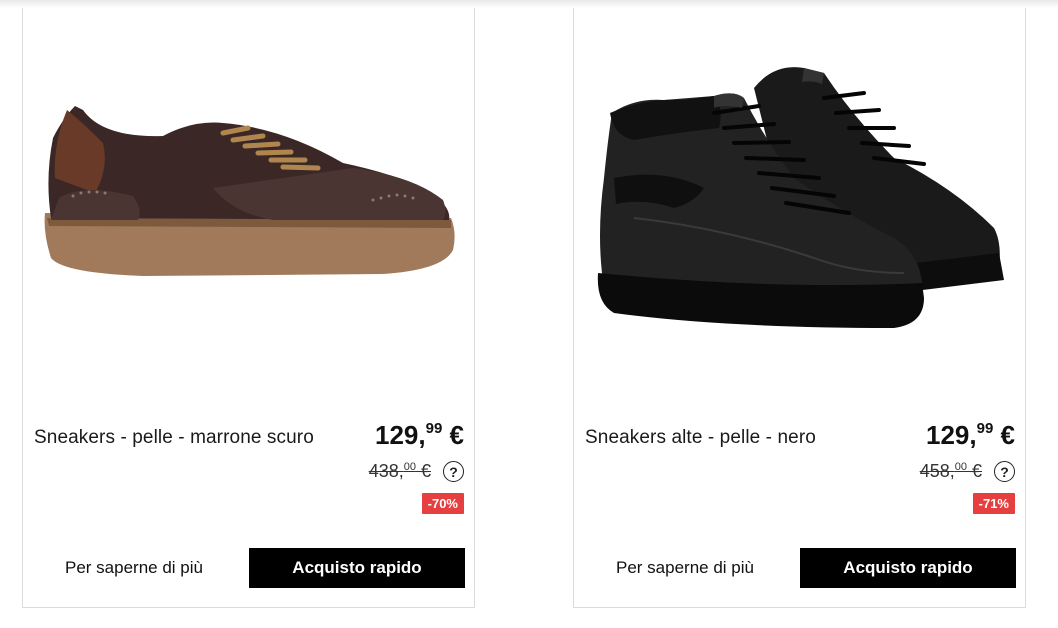 The width and height of the screenshot is (1058, 628). I want to click on old-price: 438,00 €, so click(400, 471).